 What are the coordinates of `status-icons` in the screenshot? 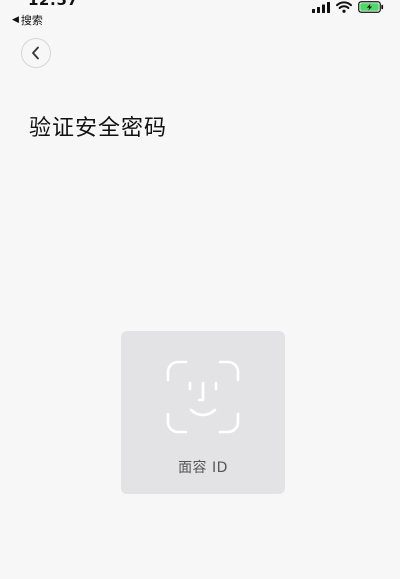 It's located at (348, 7).